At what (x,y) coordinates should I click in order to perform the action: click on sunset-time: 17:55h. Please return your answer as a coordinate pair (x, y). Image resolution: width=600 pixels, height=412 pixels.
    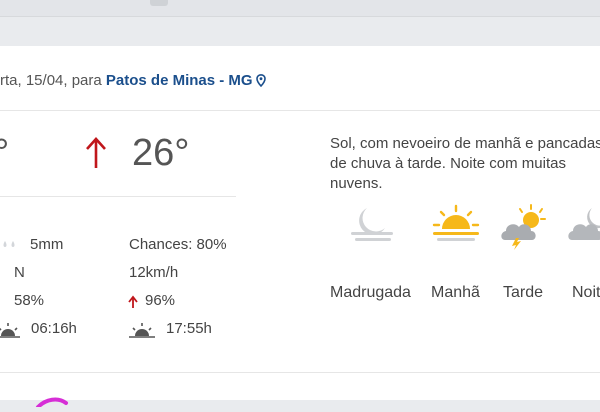
    Looking at the image, I should click on (189, 328).